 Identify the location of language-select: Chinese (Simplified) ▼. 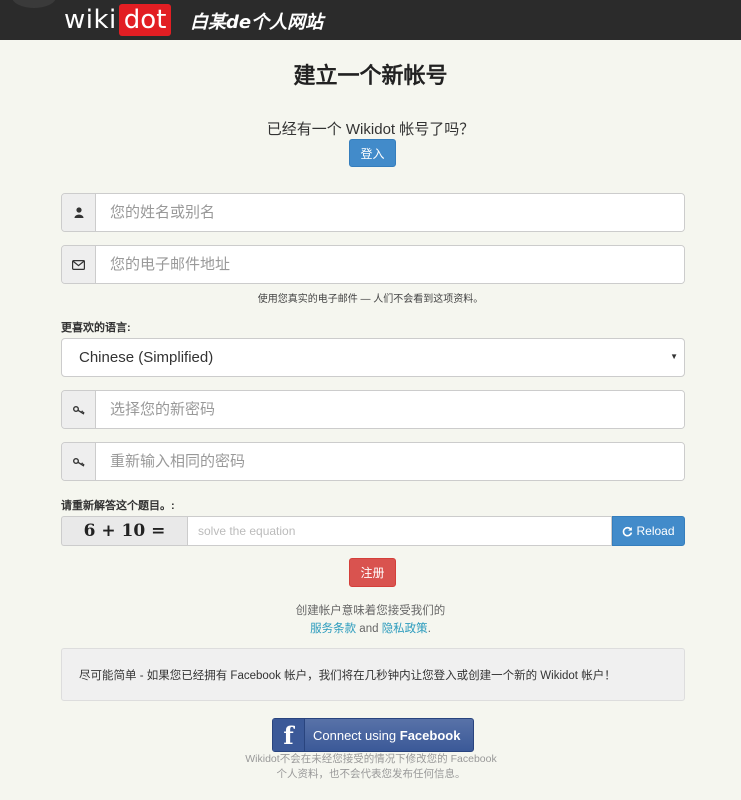
(373, 357).